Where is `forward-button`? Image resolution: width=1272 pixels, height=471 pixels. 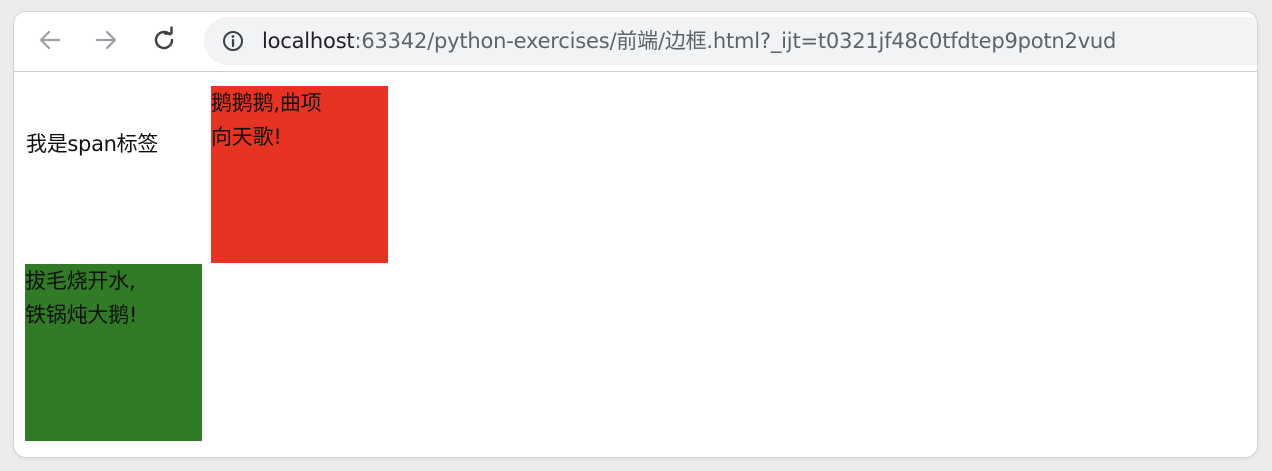
forward-button is located at coordinates (106, 40).